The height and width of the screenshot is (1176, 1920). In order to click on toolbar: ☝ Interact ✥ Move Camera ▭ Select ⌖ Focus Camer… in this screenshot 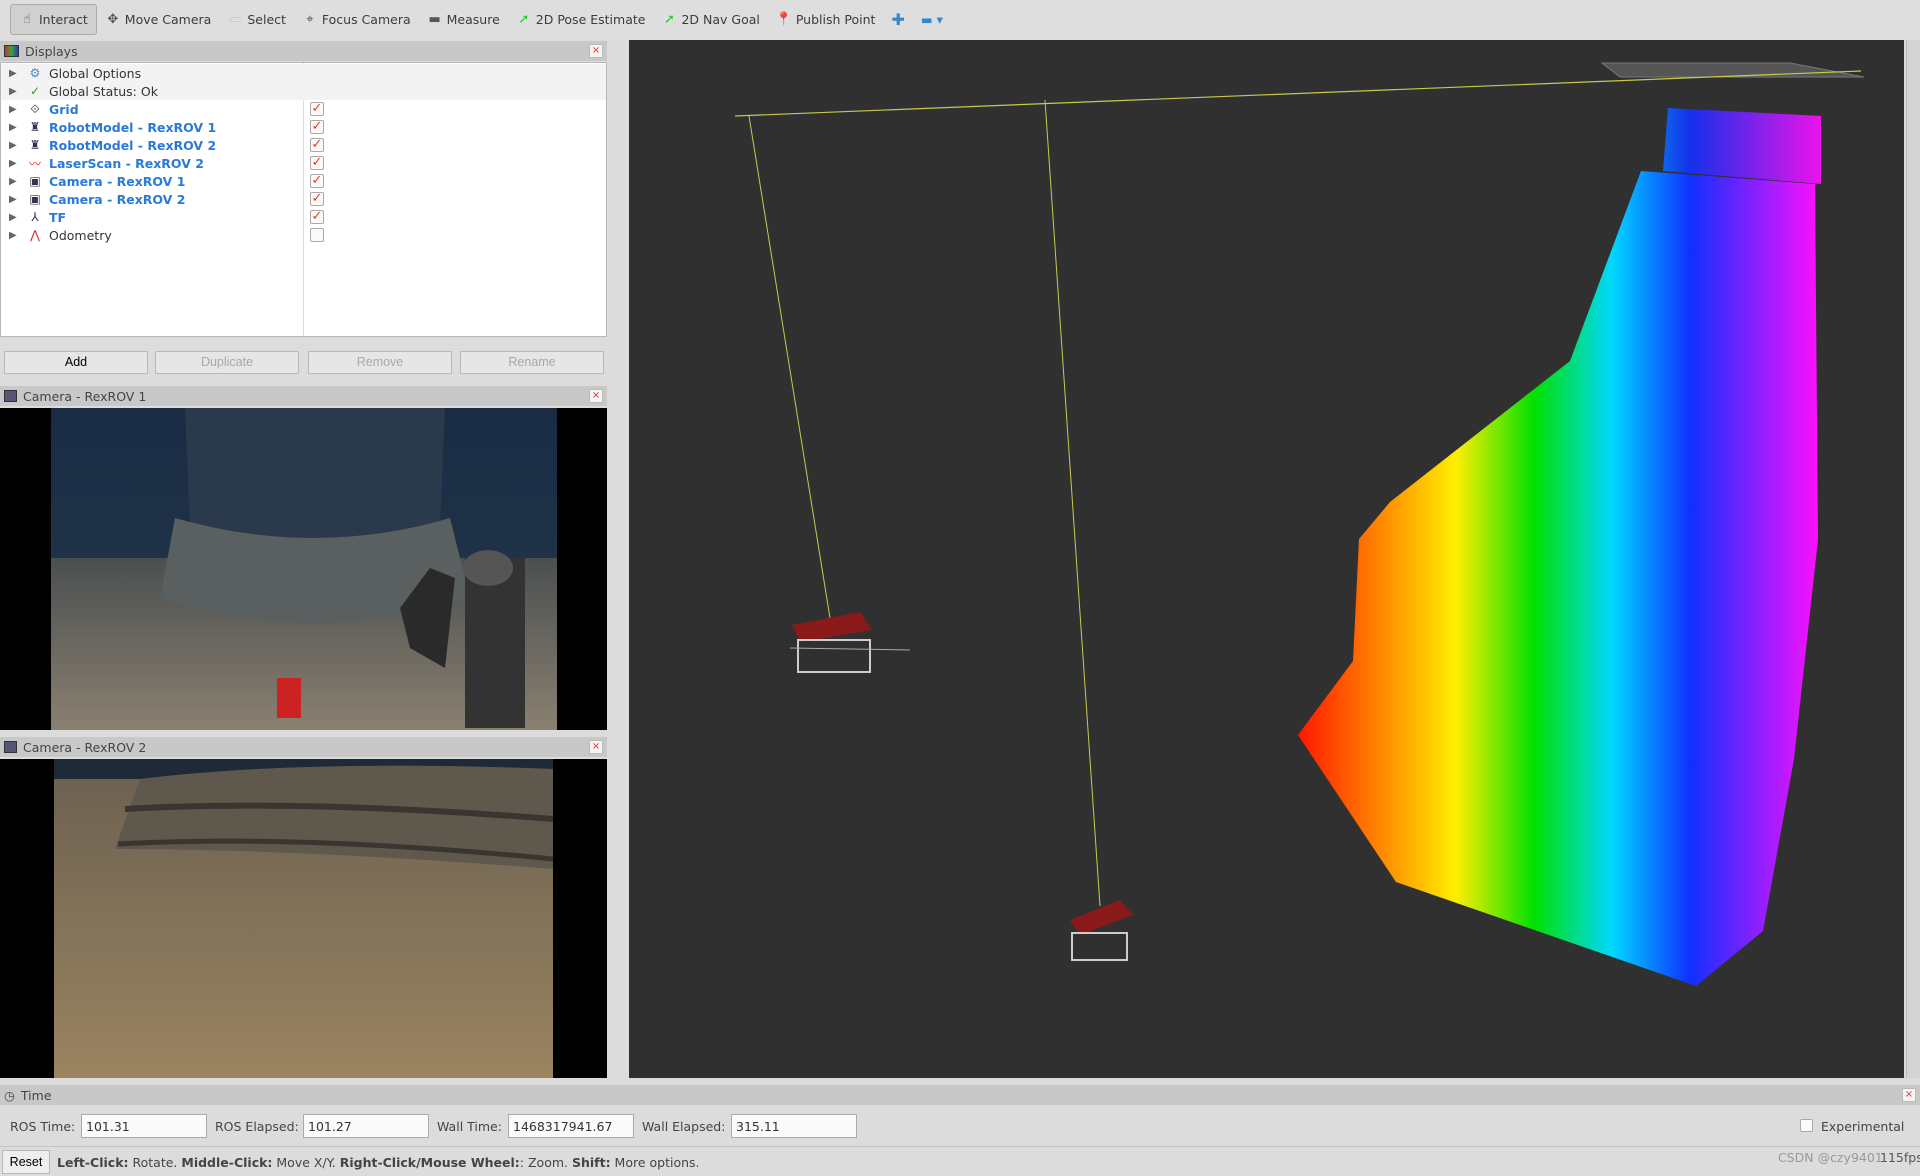, I will do `click(960, 19)`.